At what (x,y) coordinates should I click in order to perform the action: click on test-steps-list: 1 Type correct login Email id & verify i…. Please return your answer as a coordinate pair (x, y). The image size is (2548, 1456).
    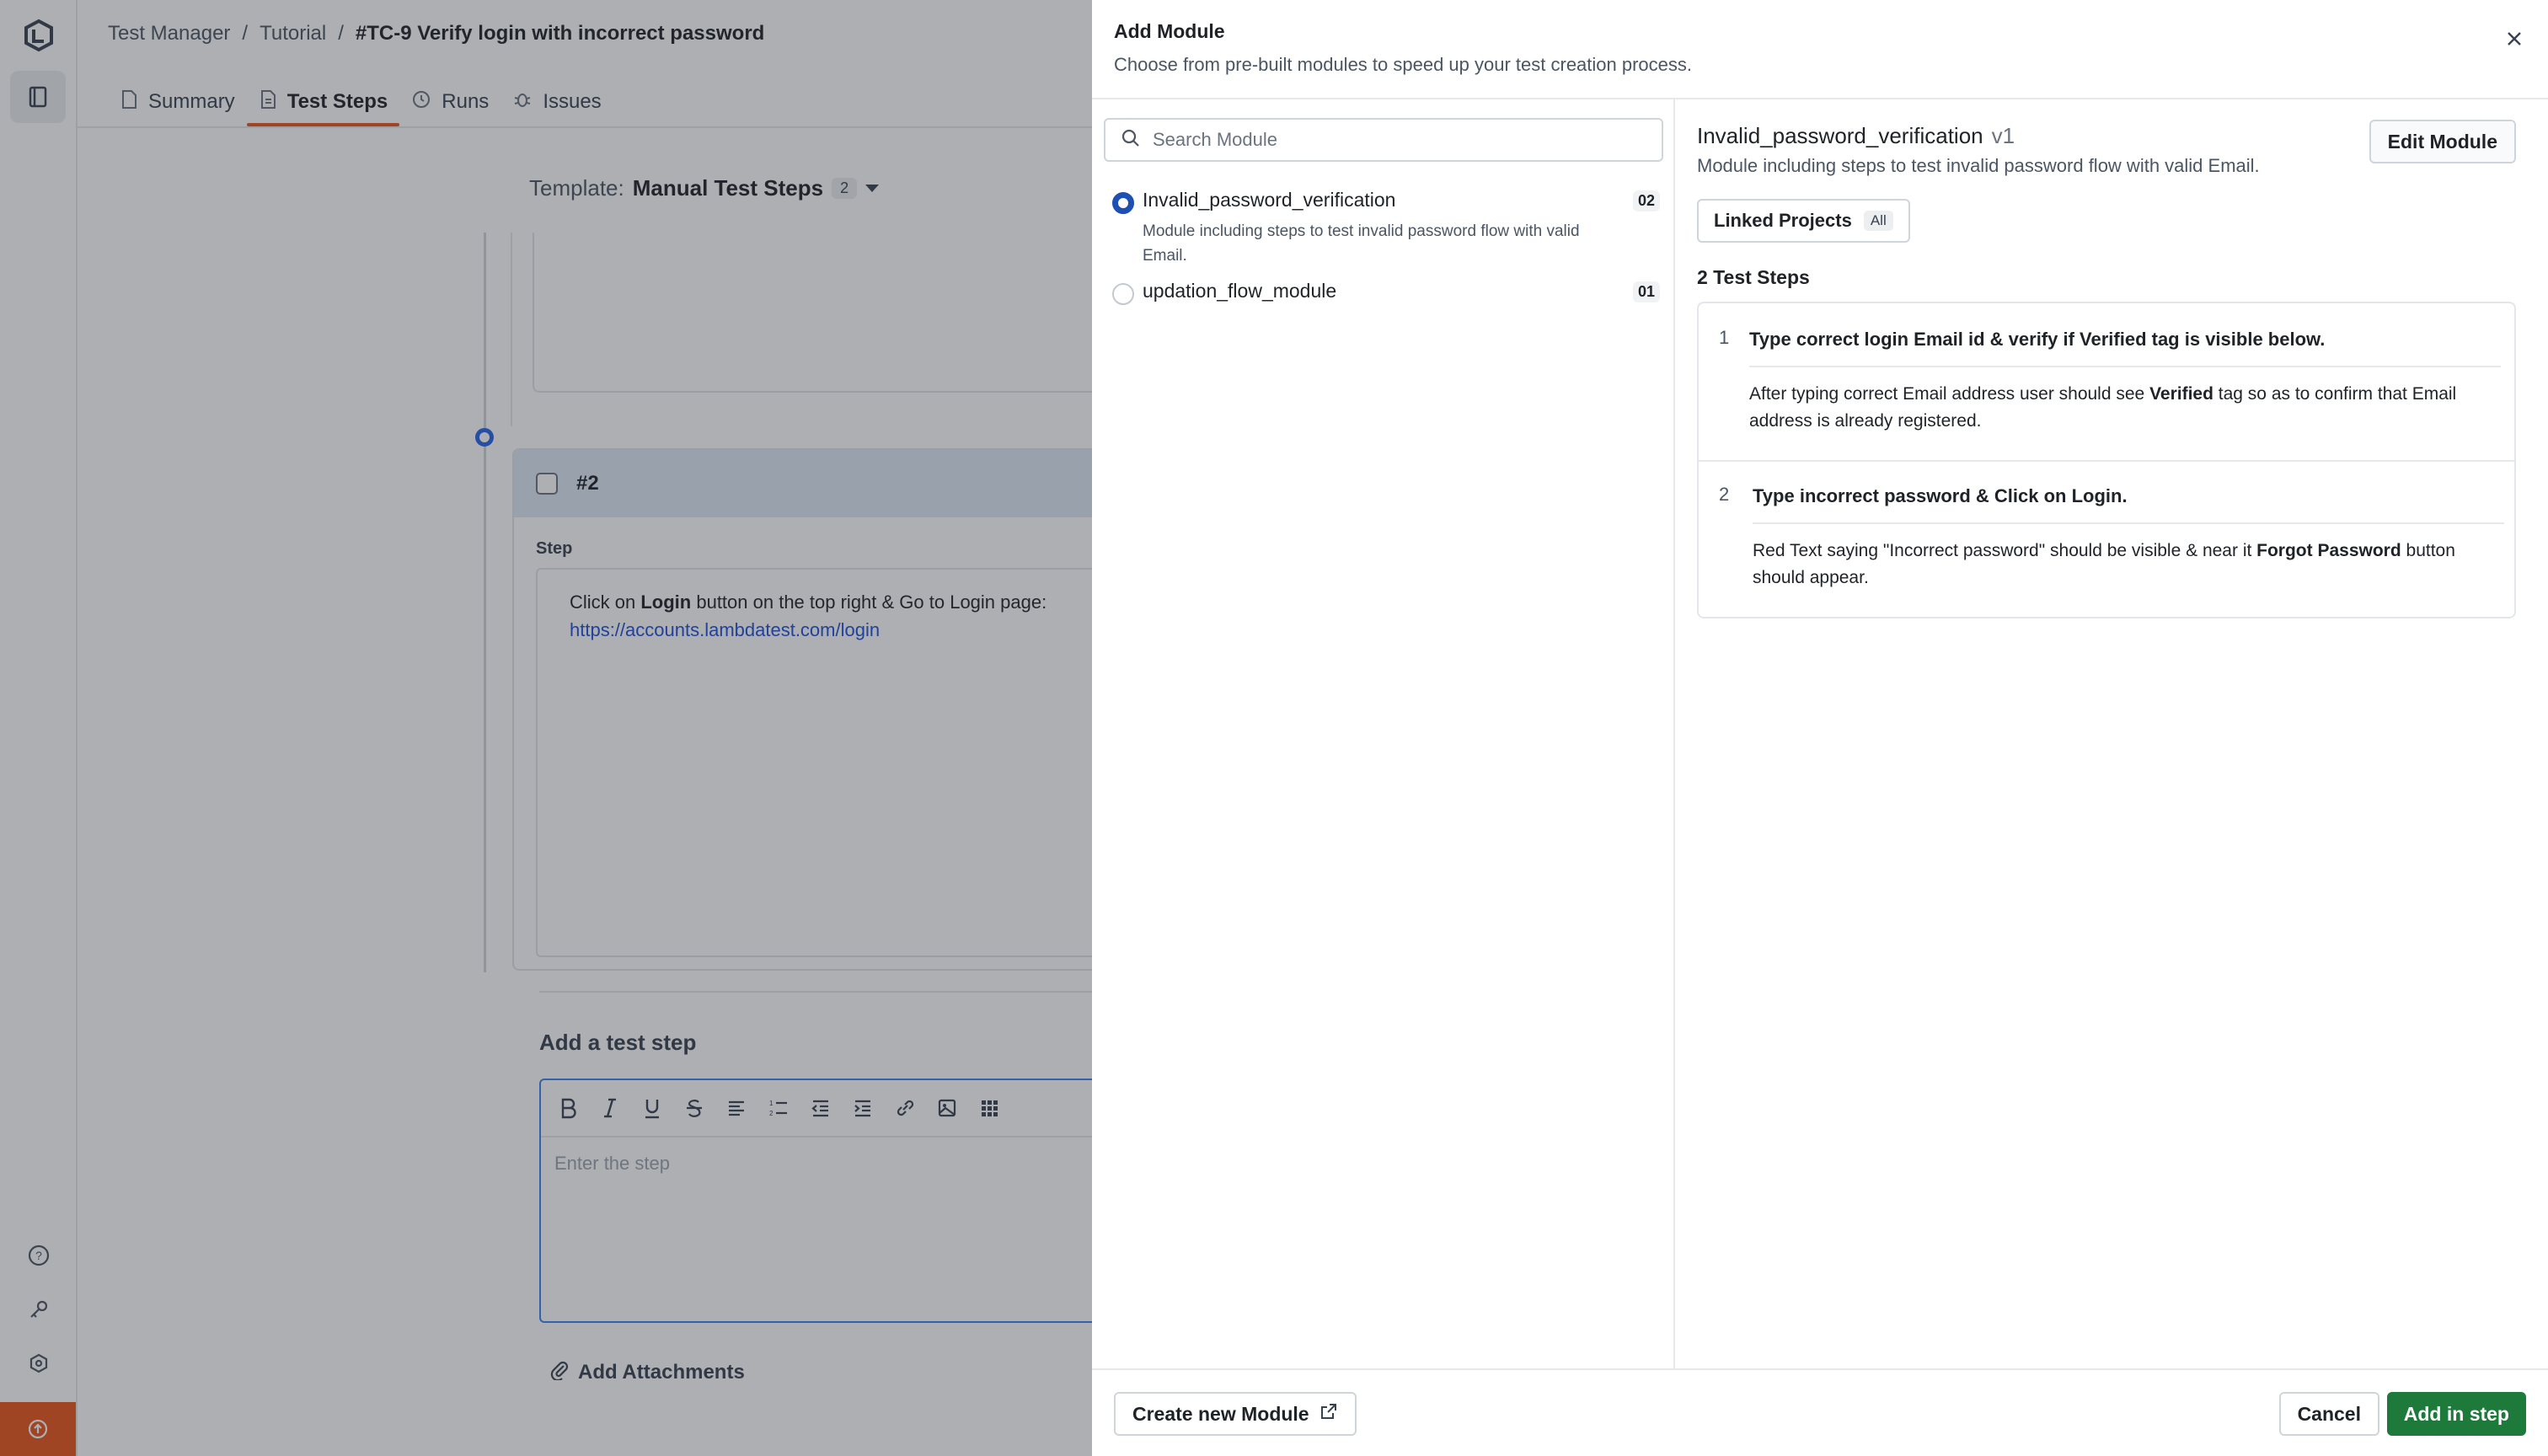
    Looking at the image, I should click on (2106, 460).